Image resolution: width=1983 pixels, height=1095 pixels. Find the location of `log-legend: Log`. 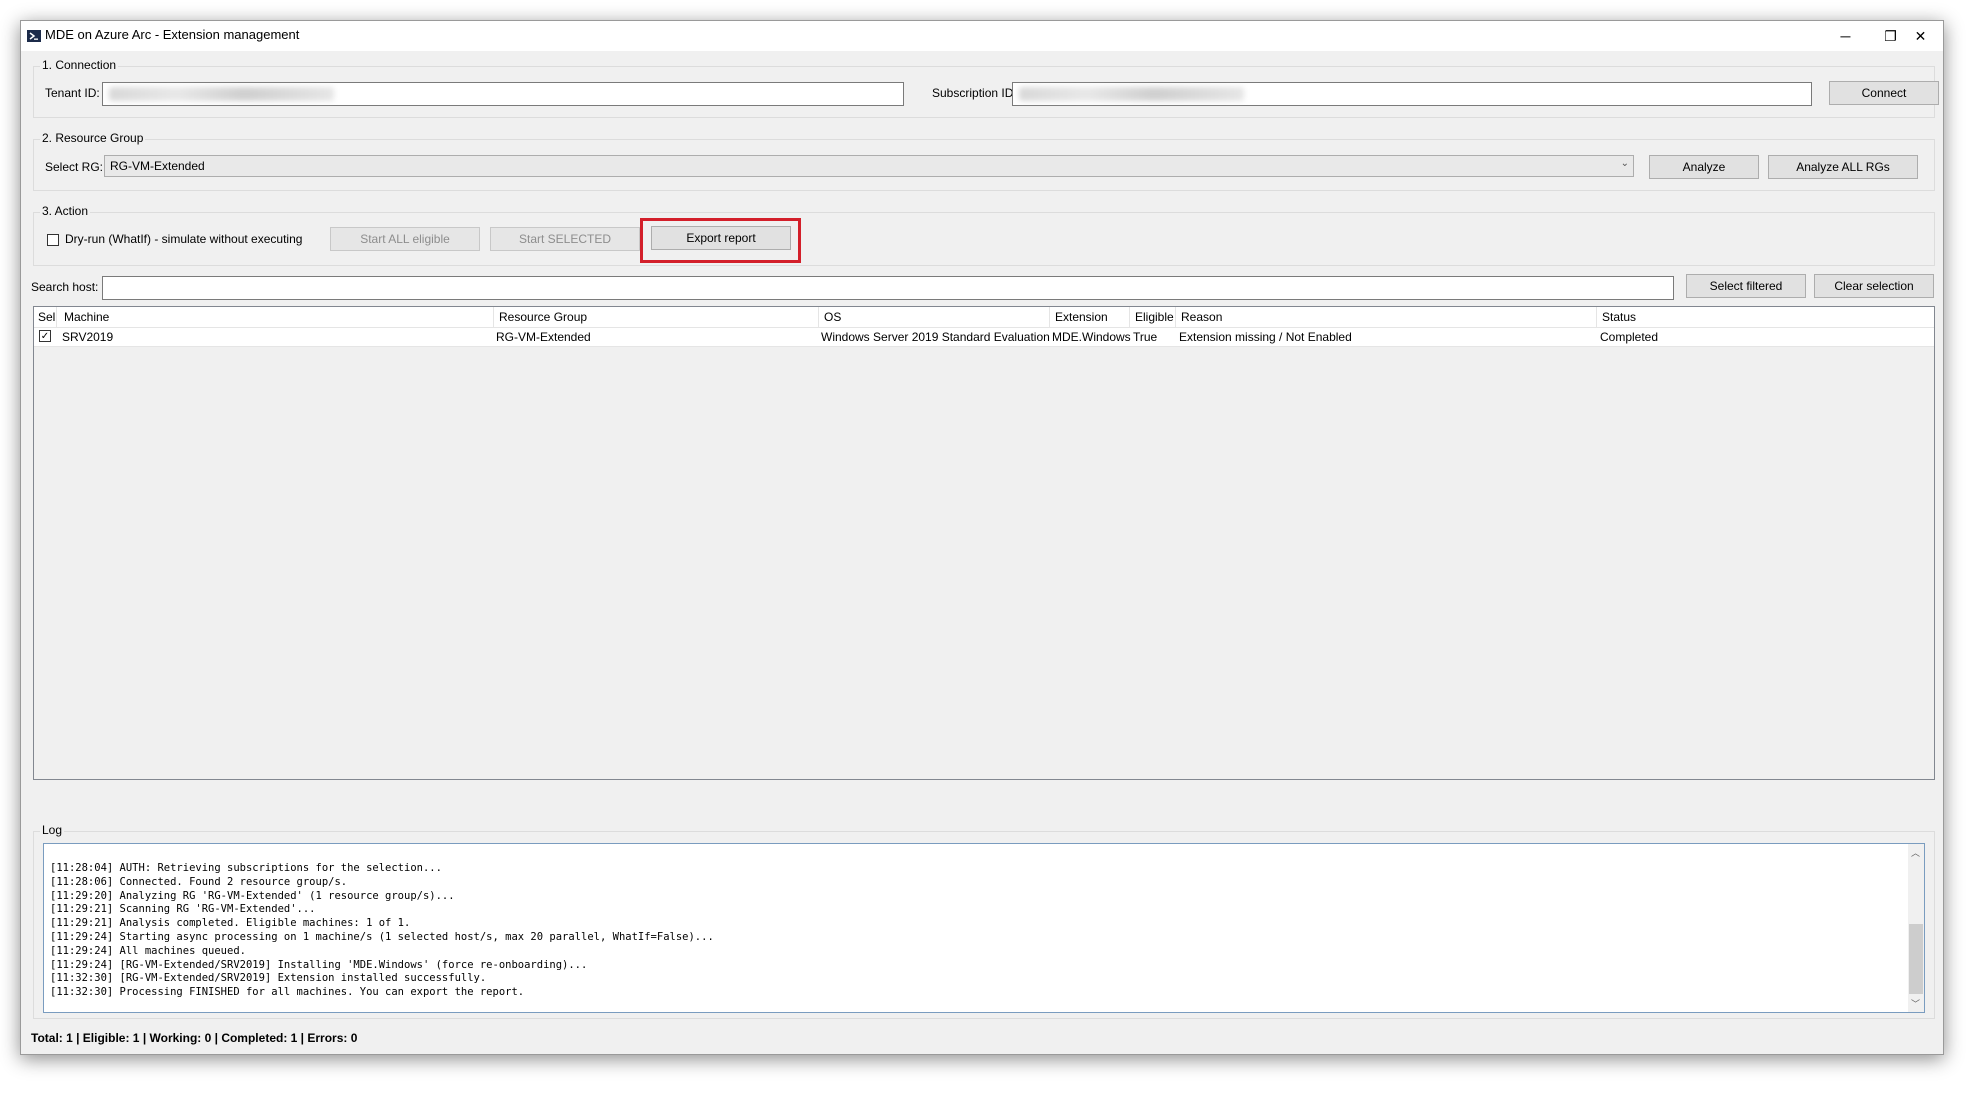

log-legend: Log is located at coordinates (52, 830).